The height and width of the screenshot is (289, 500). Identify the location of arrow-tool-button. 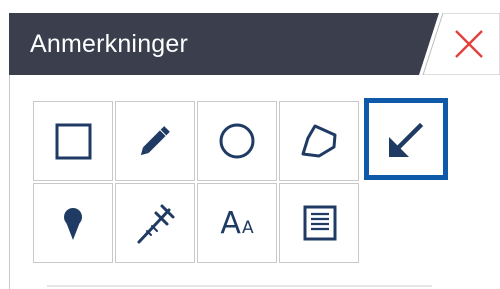
(406, 139).